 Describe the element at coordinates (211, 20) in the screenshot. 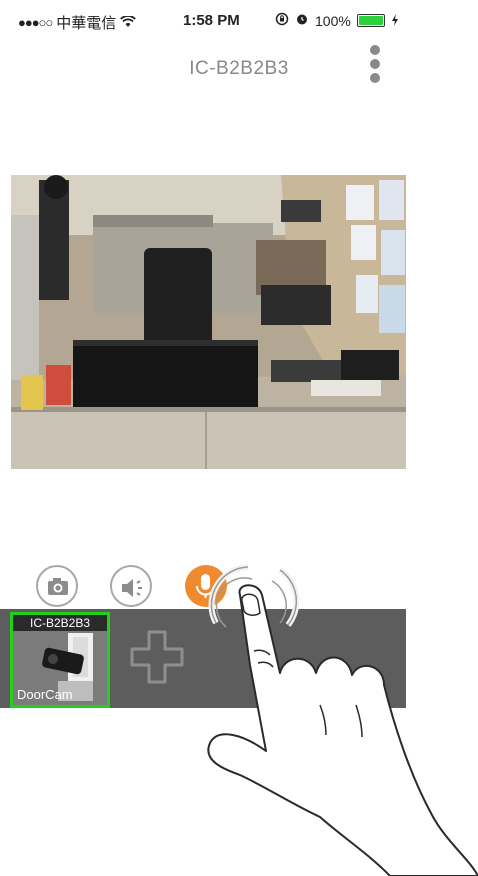

I see `clock: 1:58 PM` at that location.